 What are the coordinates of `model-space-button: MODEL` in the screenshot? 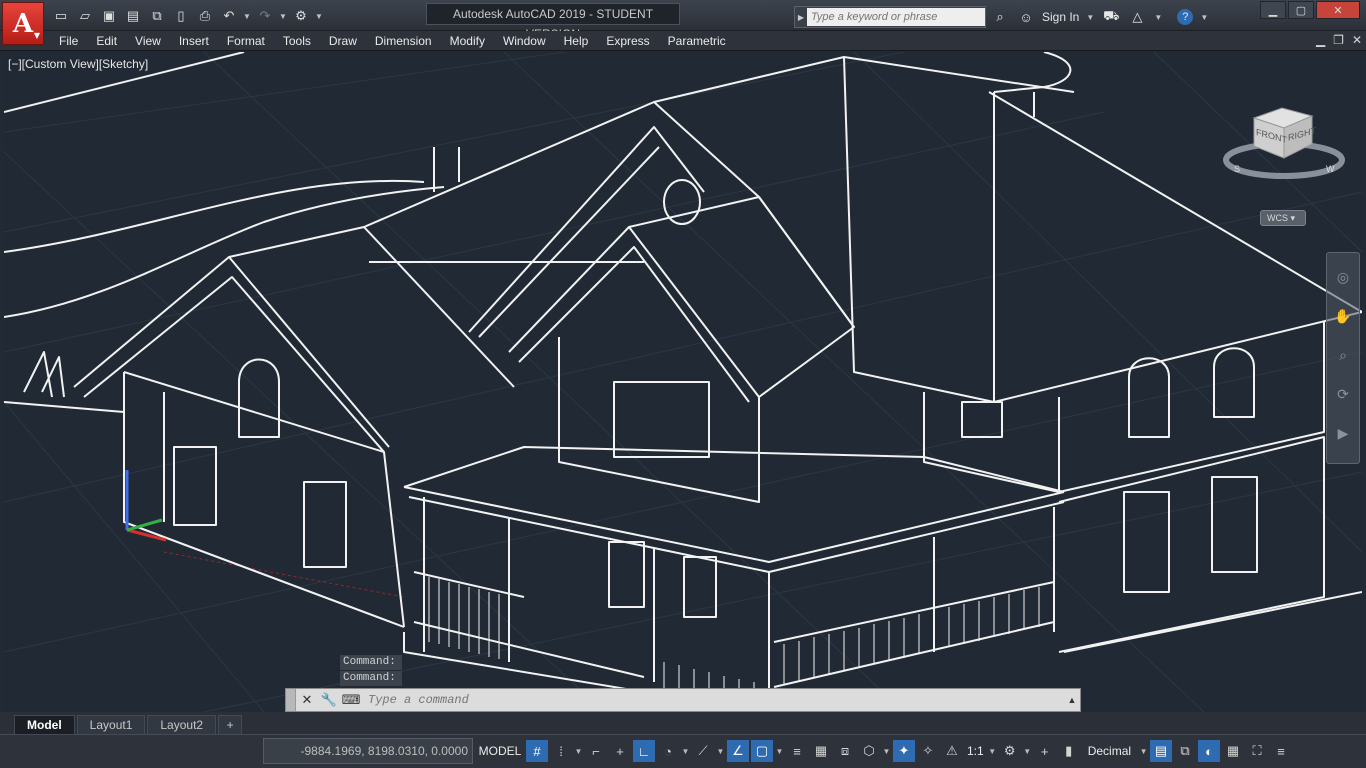 It's located at (500, 751).